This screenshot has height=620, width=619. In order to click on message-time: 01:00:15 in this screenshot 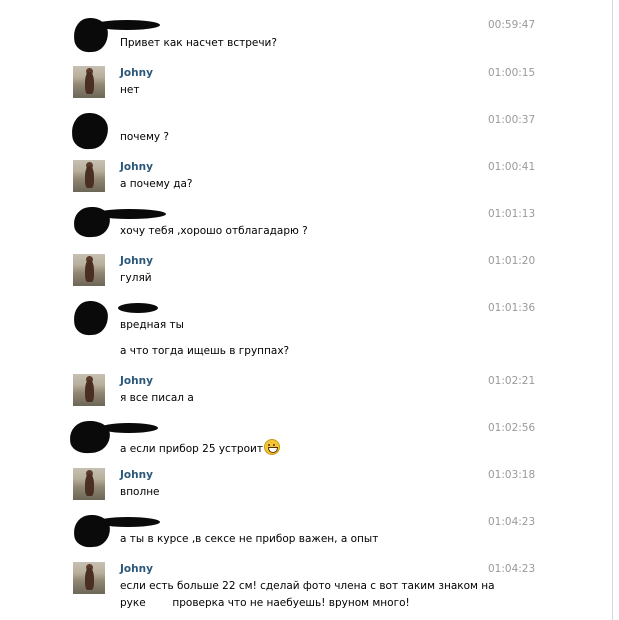, I will do `click(512, 73)`.